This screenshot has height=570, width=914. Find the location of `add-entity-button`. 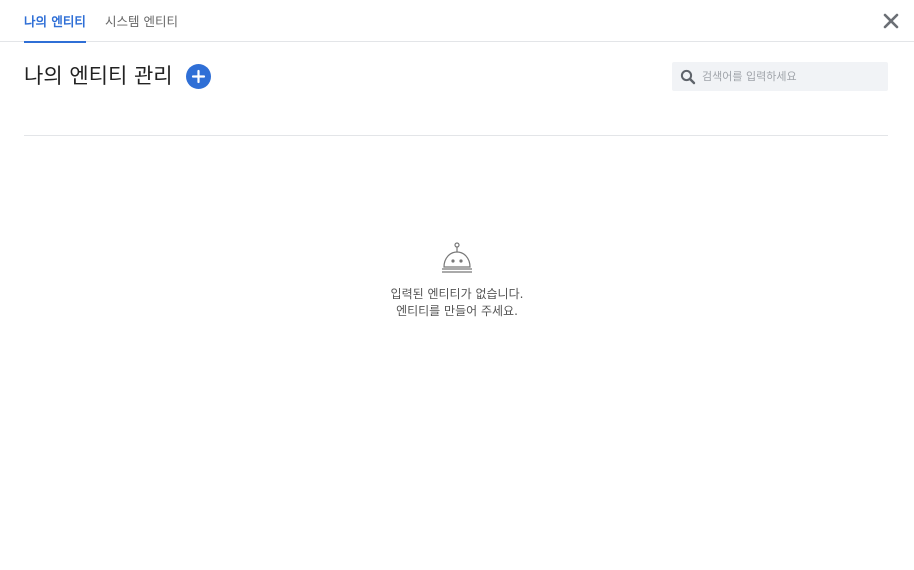

add-entity-button is located at coordinates (198, 76).